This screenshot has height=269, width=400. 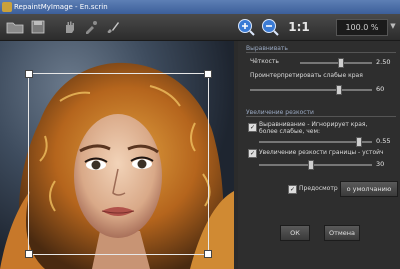 I want to click on save-icon, so click(x=38, y=27).